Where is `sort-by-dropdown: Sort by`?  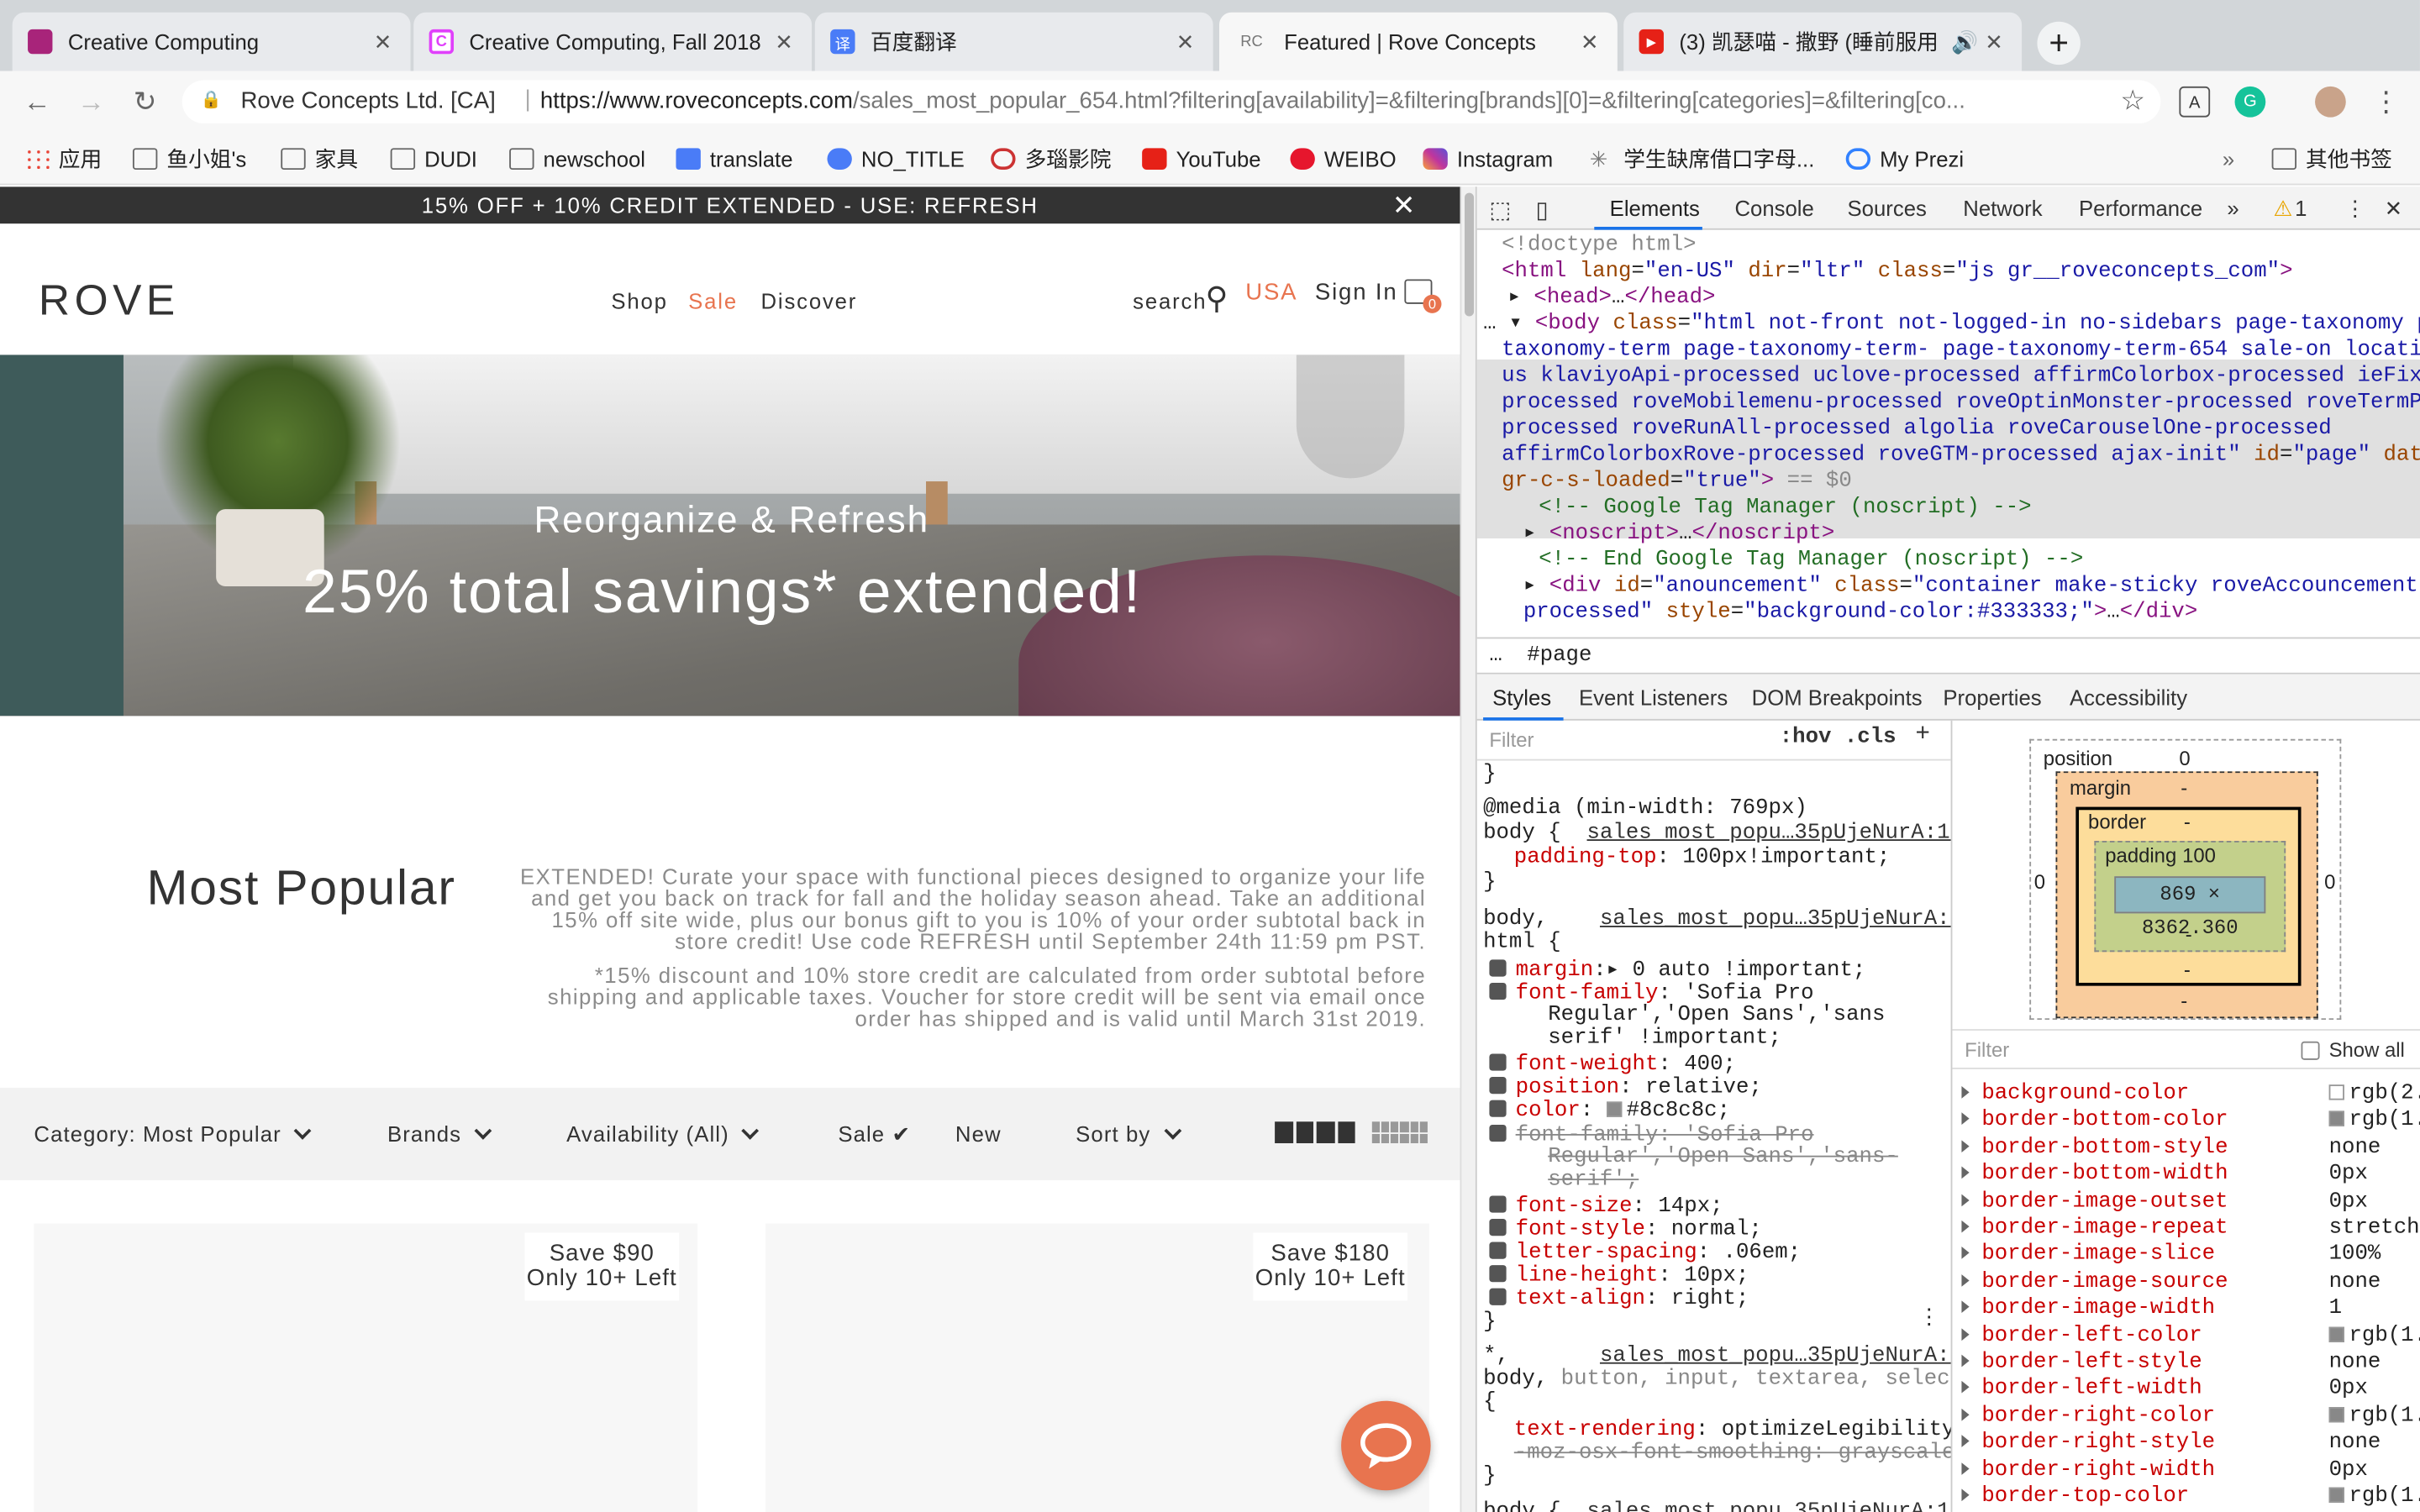
sort-by-dropdown: Sort by is located at coordinates (1128, 1134).